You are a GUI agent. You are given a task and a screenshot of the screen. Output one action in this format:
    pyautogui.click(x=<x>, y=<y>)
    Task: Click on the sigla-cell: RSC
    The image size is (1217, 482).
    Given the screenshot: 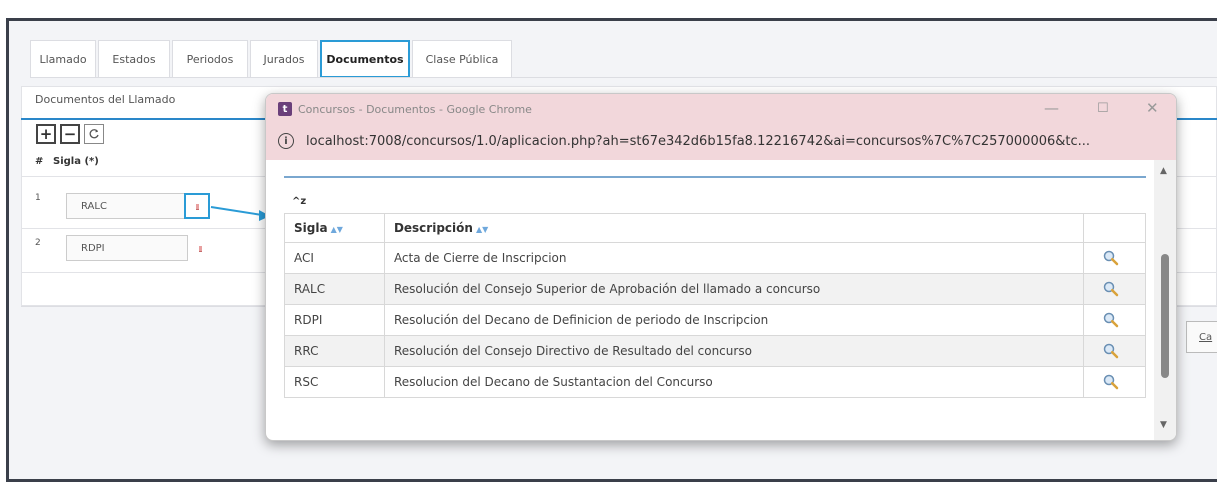 What is the action you would take?
    pyautogui.click(x=334, y=382)
    